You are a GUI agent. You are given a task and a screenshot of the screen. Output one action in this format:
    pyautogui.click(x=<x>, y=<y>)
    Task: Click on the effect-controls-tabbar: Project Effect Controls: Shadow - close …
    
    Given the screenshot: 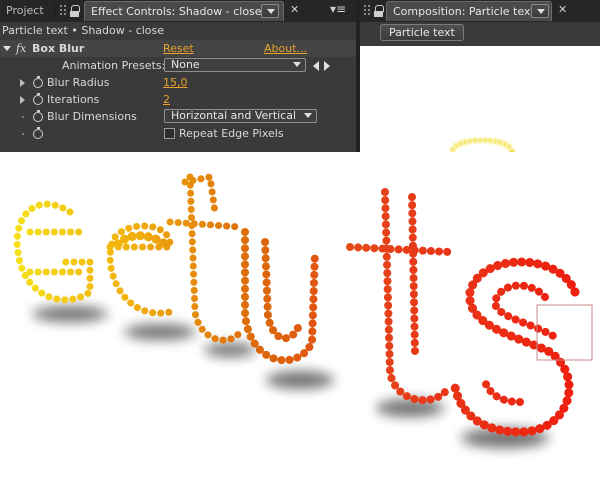 What is the action you would take?
    pyautogui.click(x=178, y=11)
    